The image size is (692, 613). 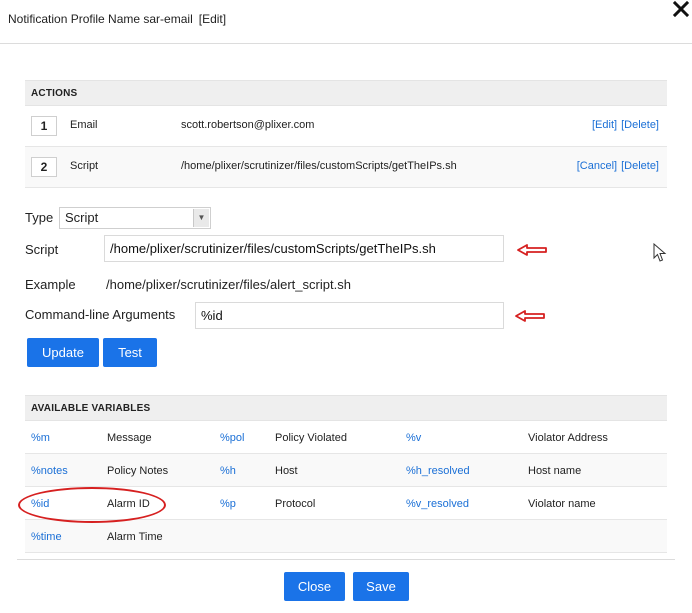 What do you see at coordinates (212, 19) in the screenshot?
I see `edit-profile-link: [Edit]` at bounding box center [212, 19].